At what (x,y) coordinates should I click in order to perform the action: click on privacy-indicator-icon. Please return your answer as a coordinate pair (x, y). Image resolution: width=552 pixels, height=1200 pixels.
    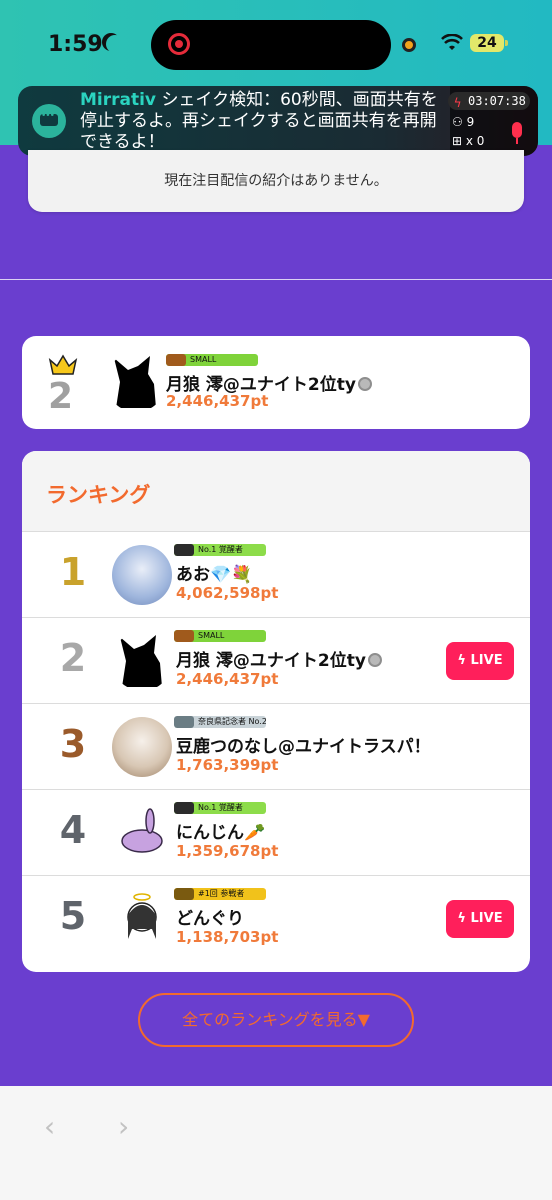
    Looking at the image, I should click on (409, 45).